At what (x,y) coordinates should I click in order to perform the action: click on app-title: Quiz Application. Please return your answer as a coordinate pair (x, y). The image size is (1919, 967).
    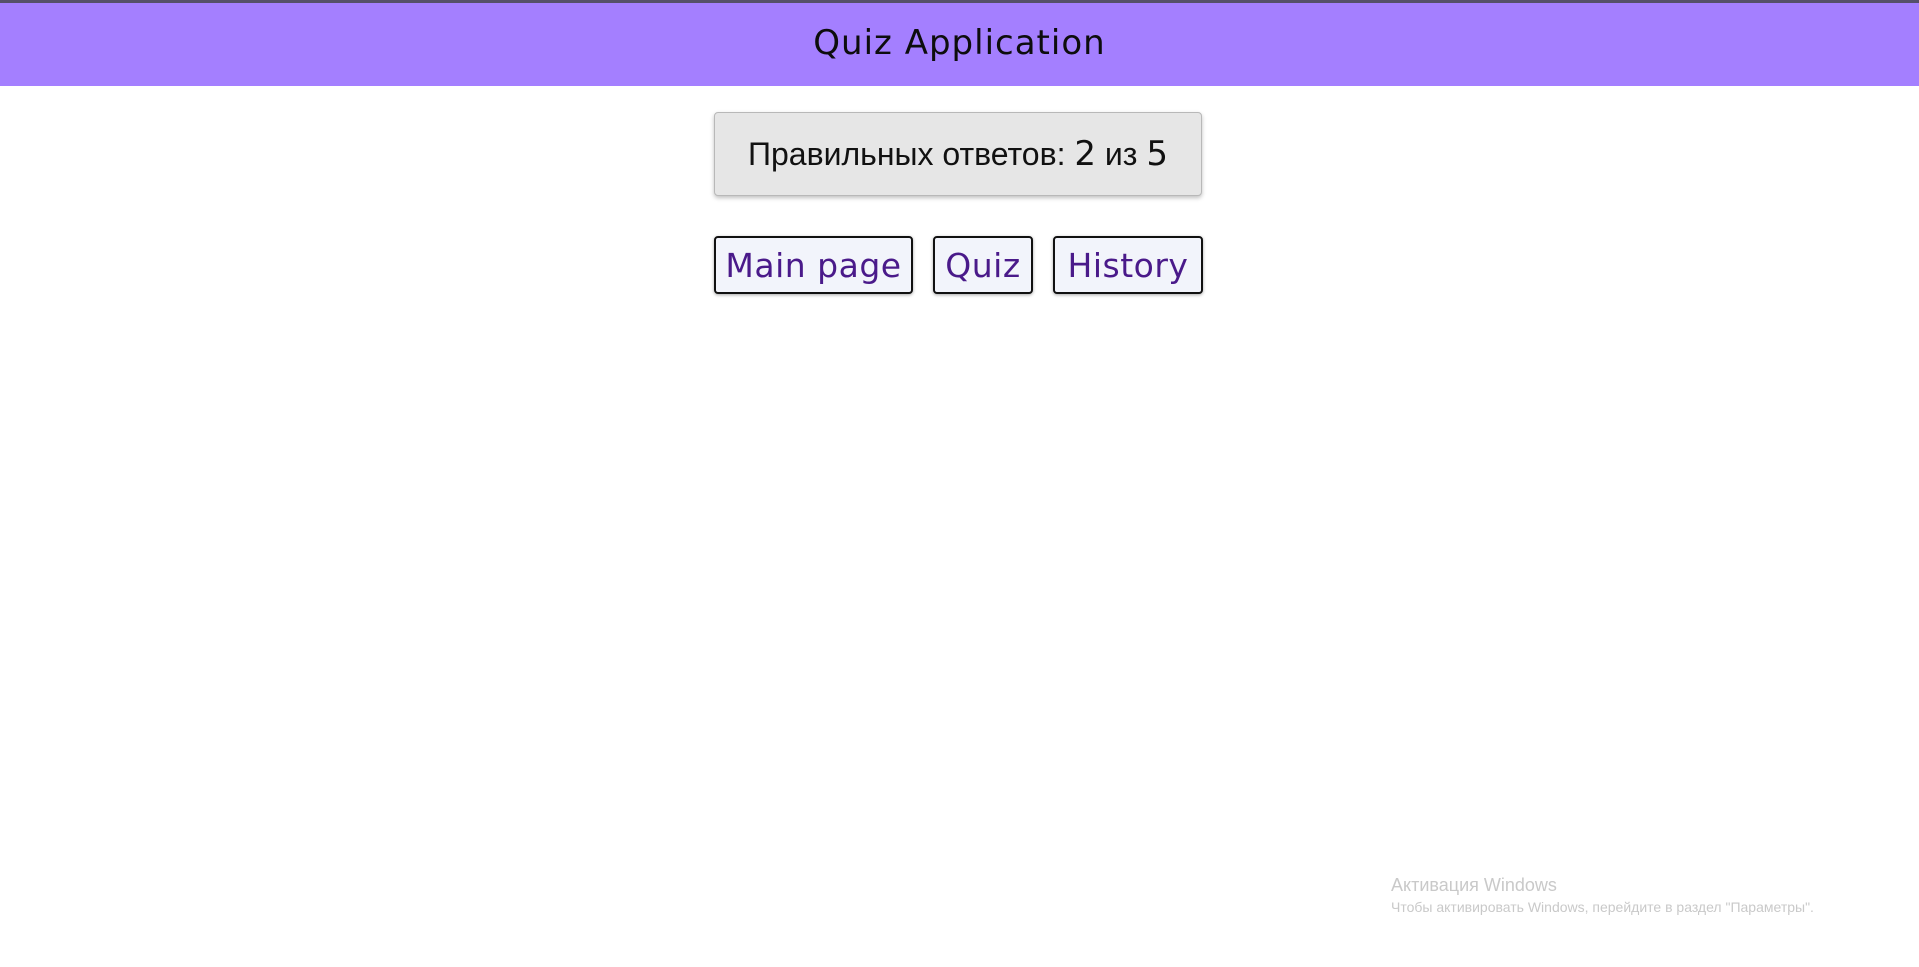
    Looking at the image, I should click on (959, 42).